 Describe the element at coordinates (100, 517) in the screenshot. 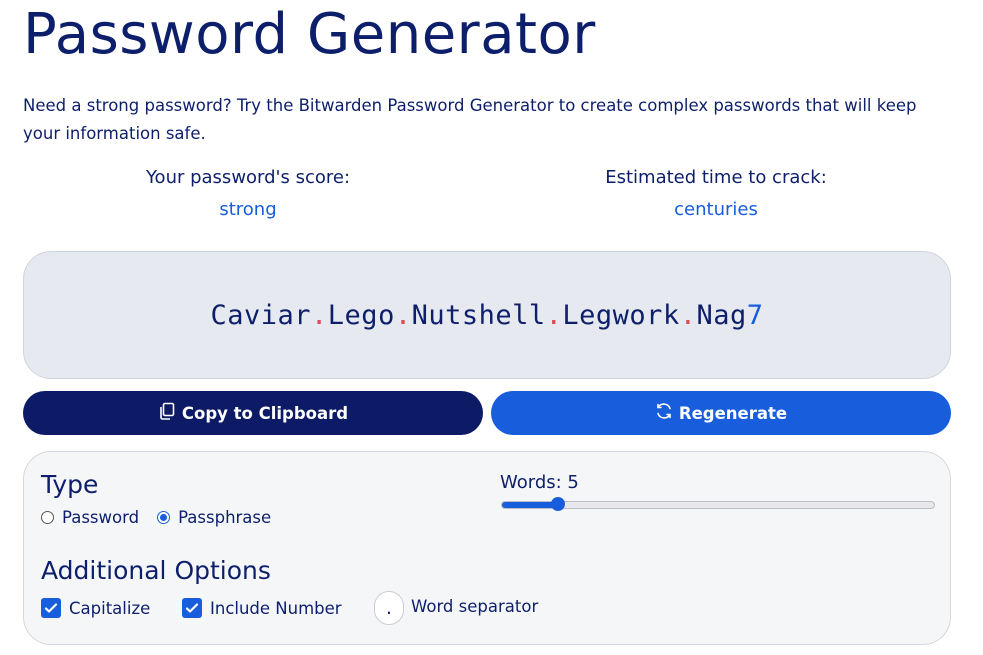

I see `password-radio-label: Password` at that location.